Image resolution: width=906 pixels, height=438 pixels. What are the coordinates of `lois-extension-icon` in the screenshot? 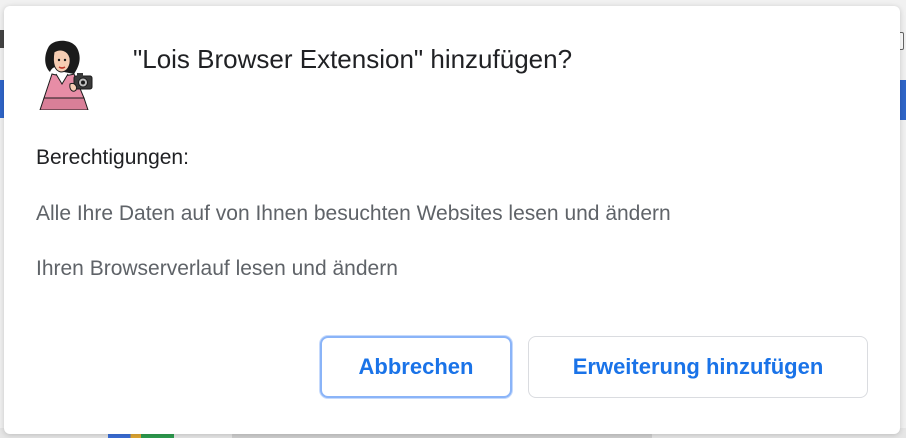 It's located at (66, 74).